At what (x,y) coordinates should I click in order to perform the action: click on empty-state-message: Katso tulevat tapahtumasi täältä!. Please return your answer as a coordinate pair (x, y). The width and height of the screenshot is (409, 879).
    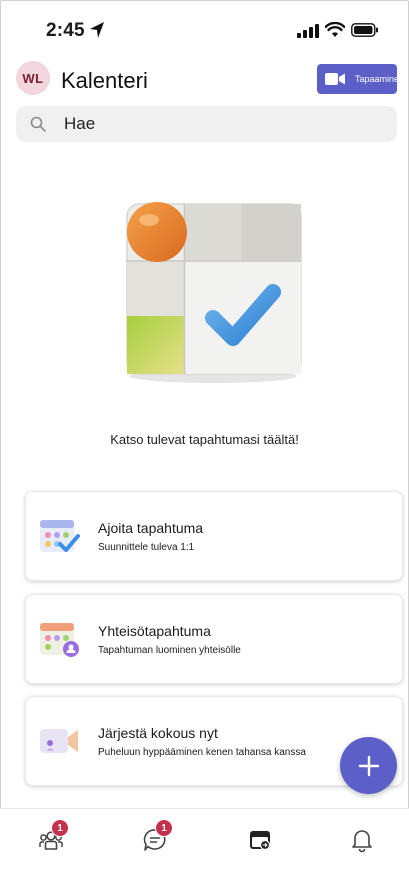
    Looking at the image, I should click on (204, 439).